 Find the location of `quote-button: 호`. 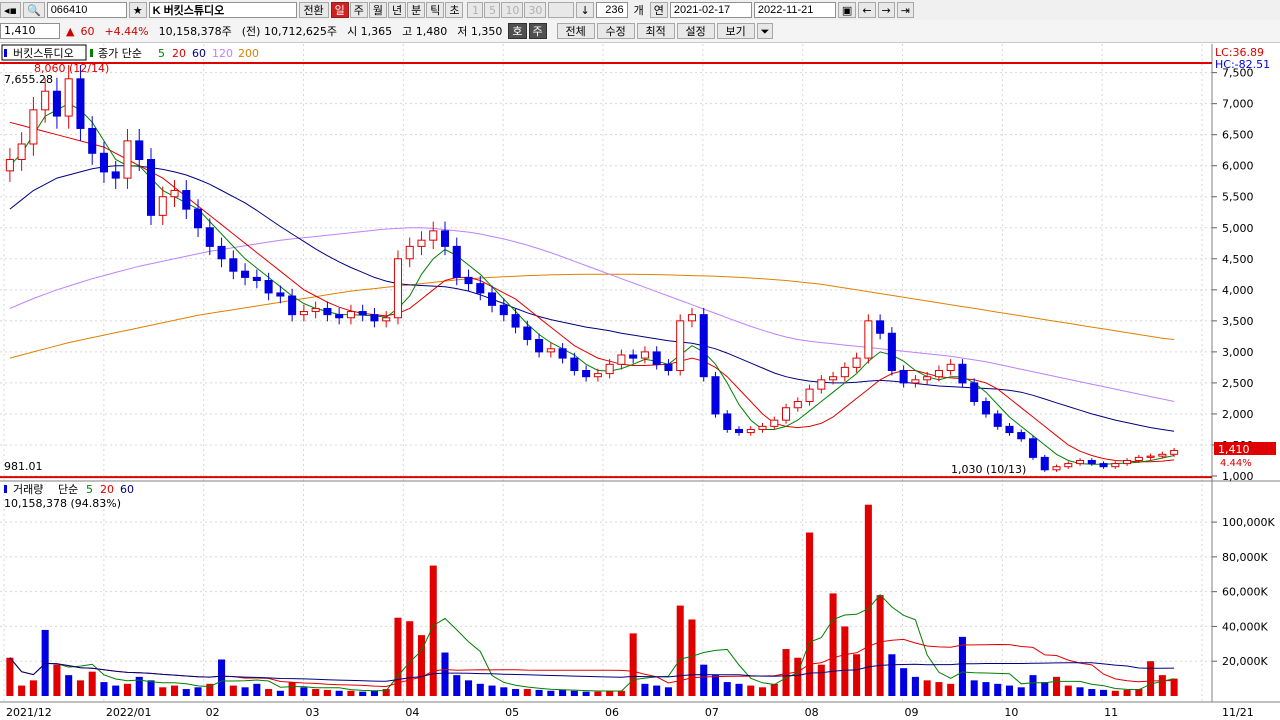

quote-button: 호 is located at coordinates (517, 31).